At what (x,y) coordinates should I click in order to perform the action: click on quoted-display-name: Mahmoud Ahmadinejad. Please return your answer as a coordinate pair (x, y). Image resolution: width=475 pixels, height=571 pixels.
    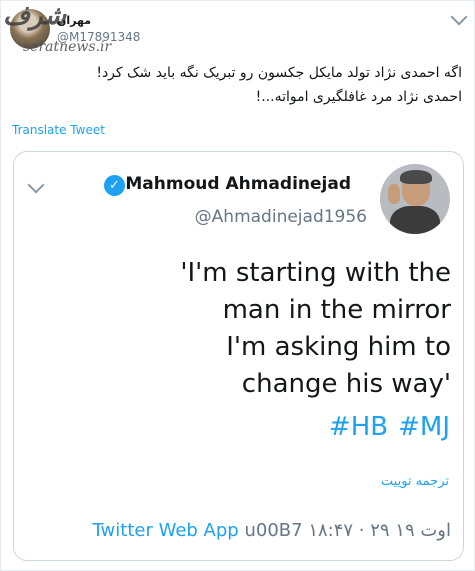
    Looking at the image, I should click on (238, 184).